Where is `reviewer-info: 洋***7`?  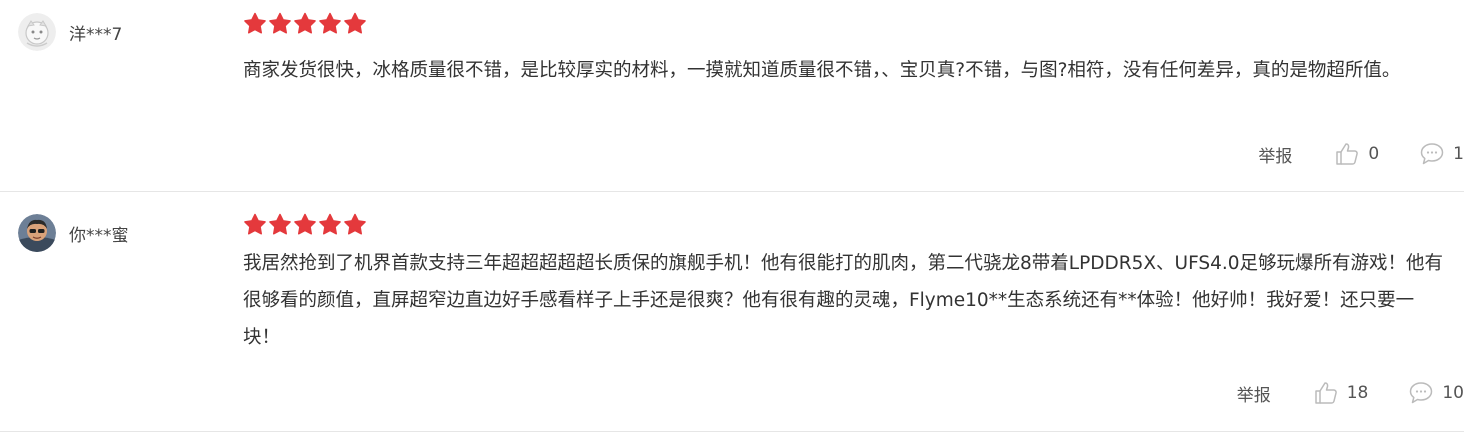 reviewer-info: 洋***7 is located at coordinates (70, 32).